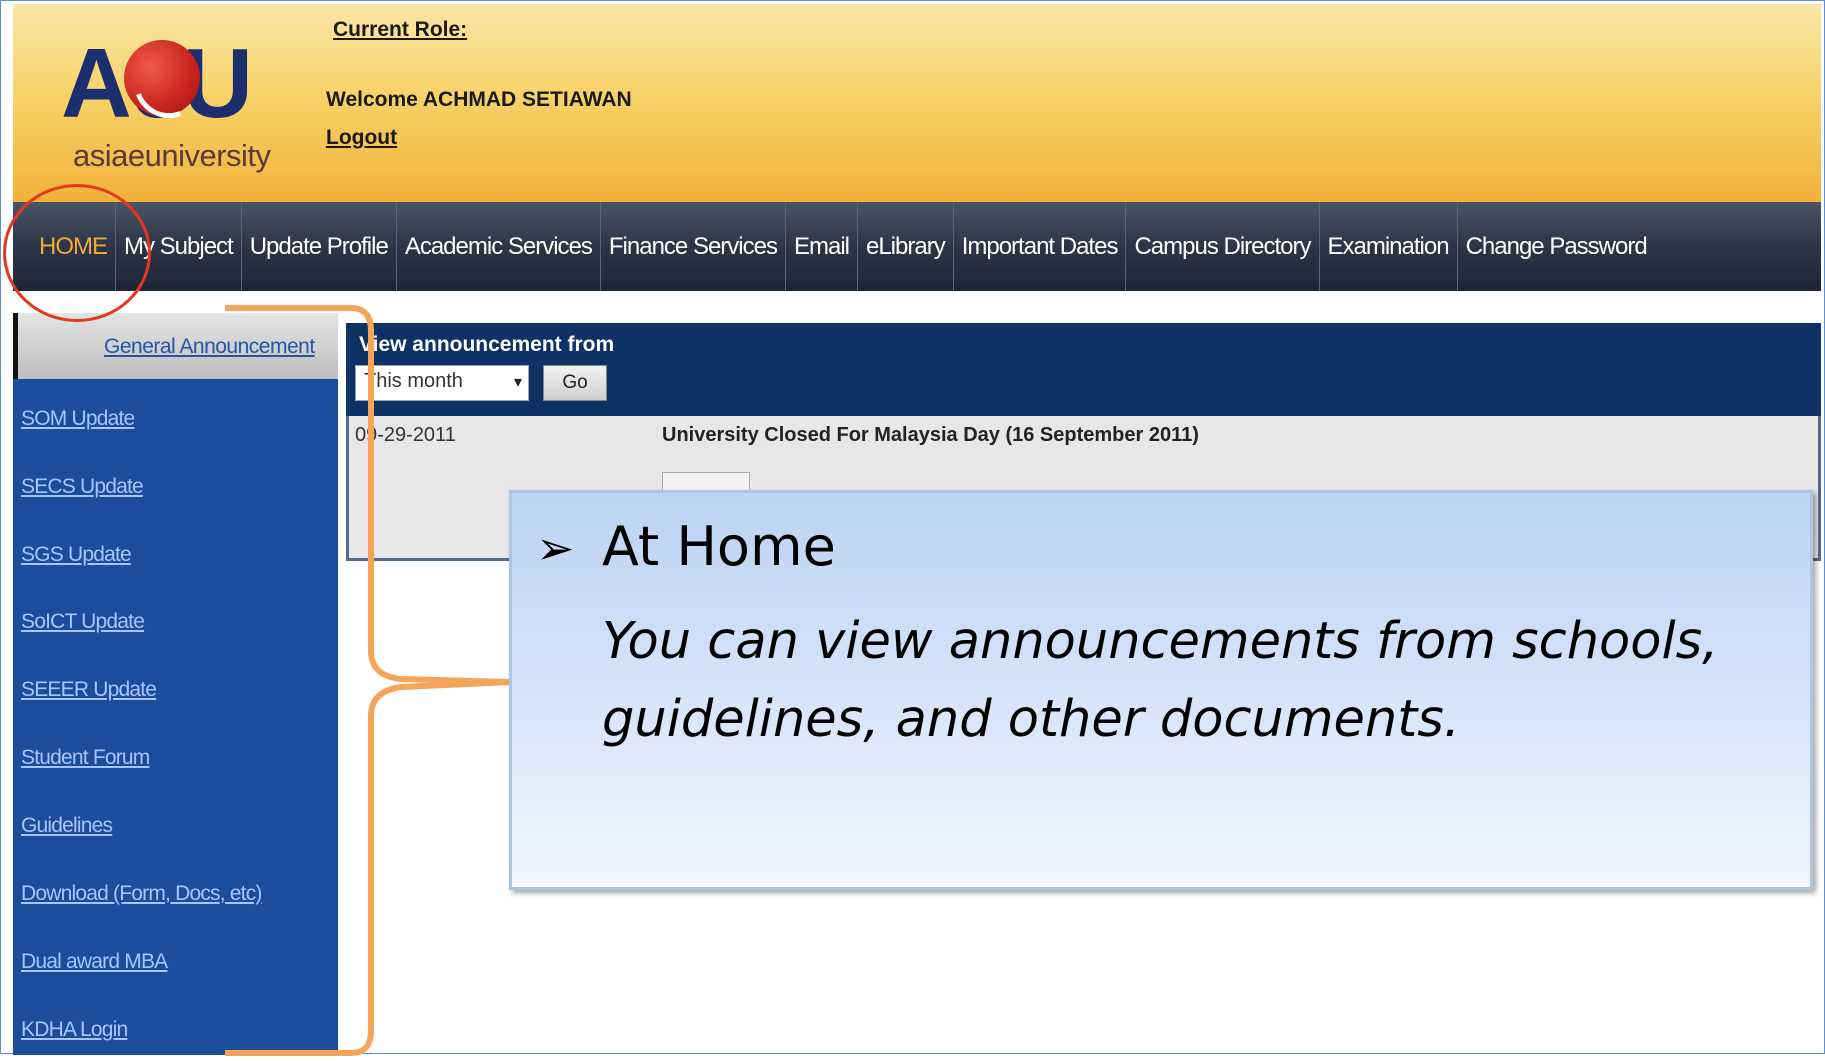 The image size is (1825, 1061). I want to click on sidebar-link-secs-update: SECS Update, so click(82, 487).